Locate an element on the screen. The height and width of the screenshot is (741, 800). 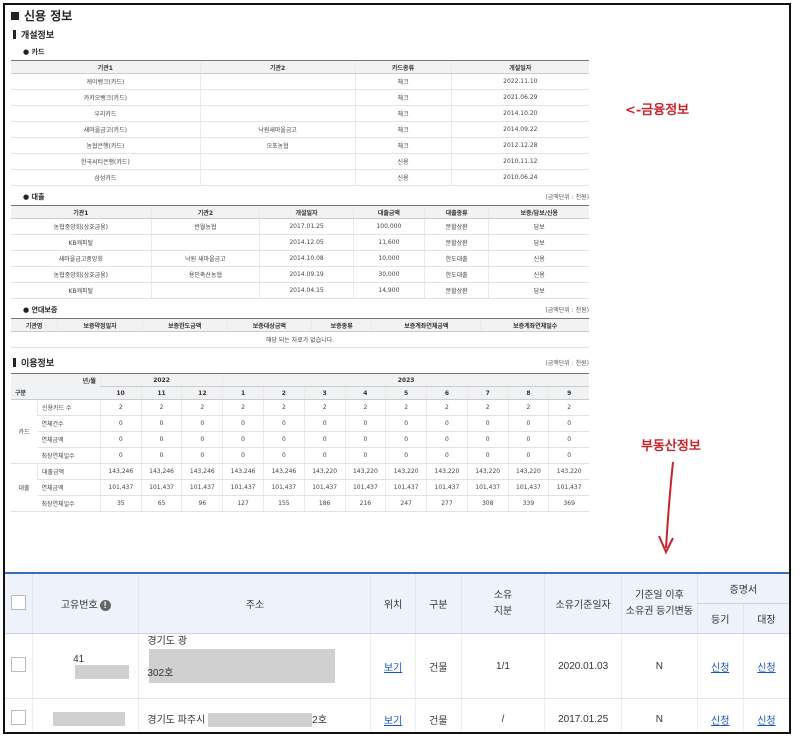
table-row: 농협중앙회(상호금융) 반월농협 2017.01.25 100,000 분할상환 담보 is located at coordinates (300, 226).